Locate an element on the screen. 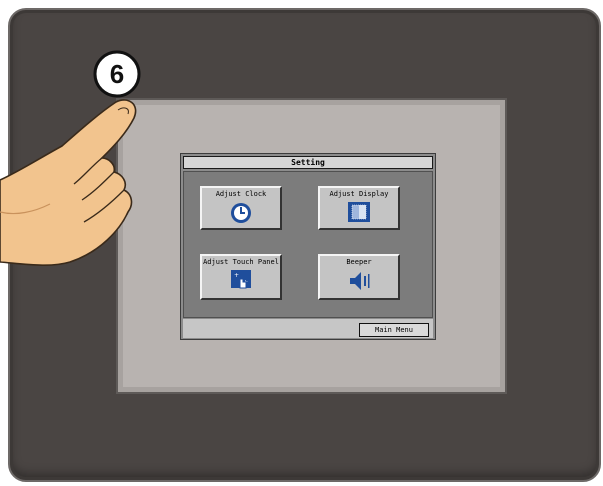 This screenshot has width=603, height=486. beeper-button: Beeper is located at coordinates (359, 277).